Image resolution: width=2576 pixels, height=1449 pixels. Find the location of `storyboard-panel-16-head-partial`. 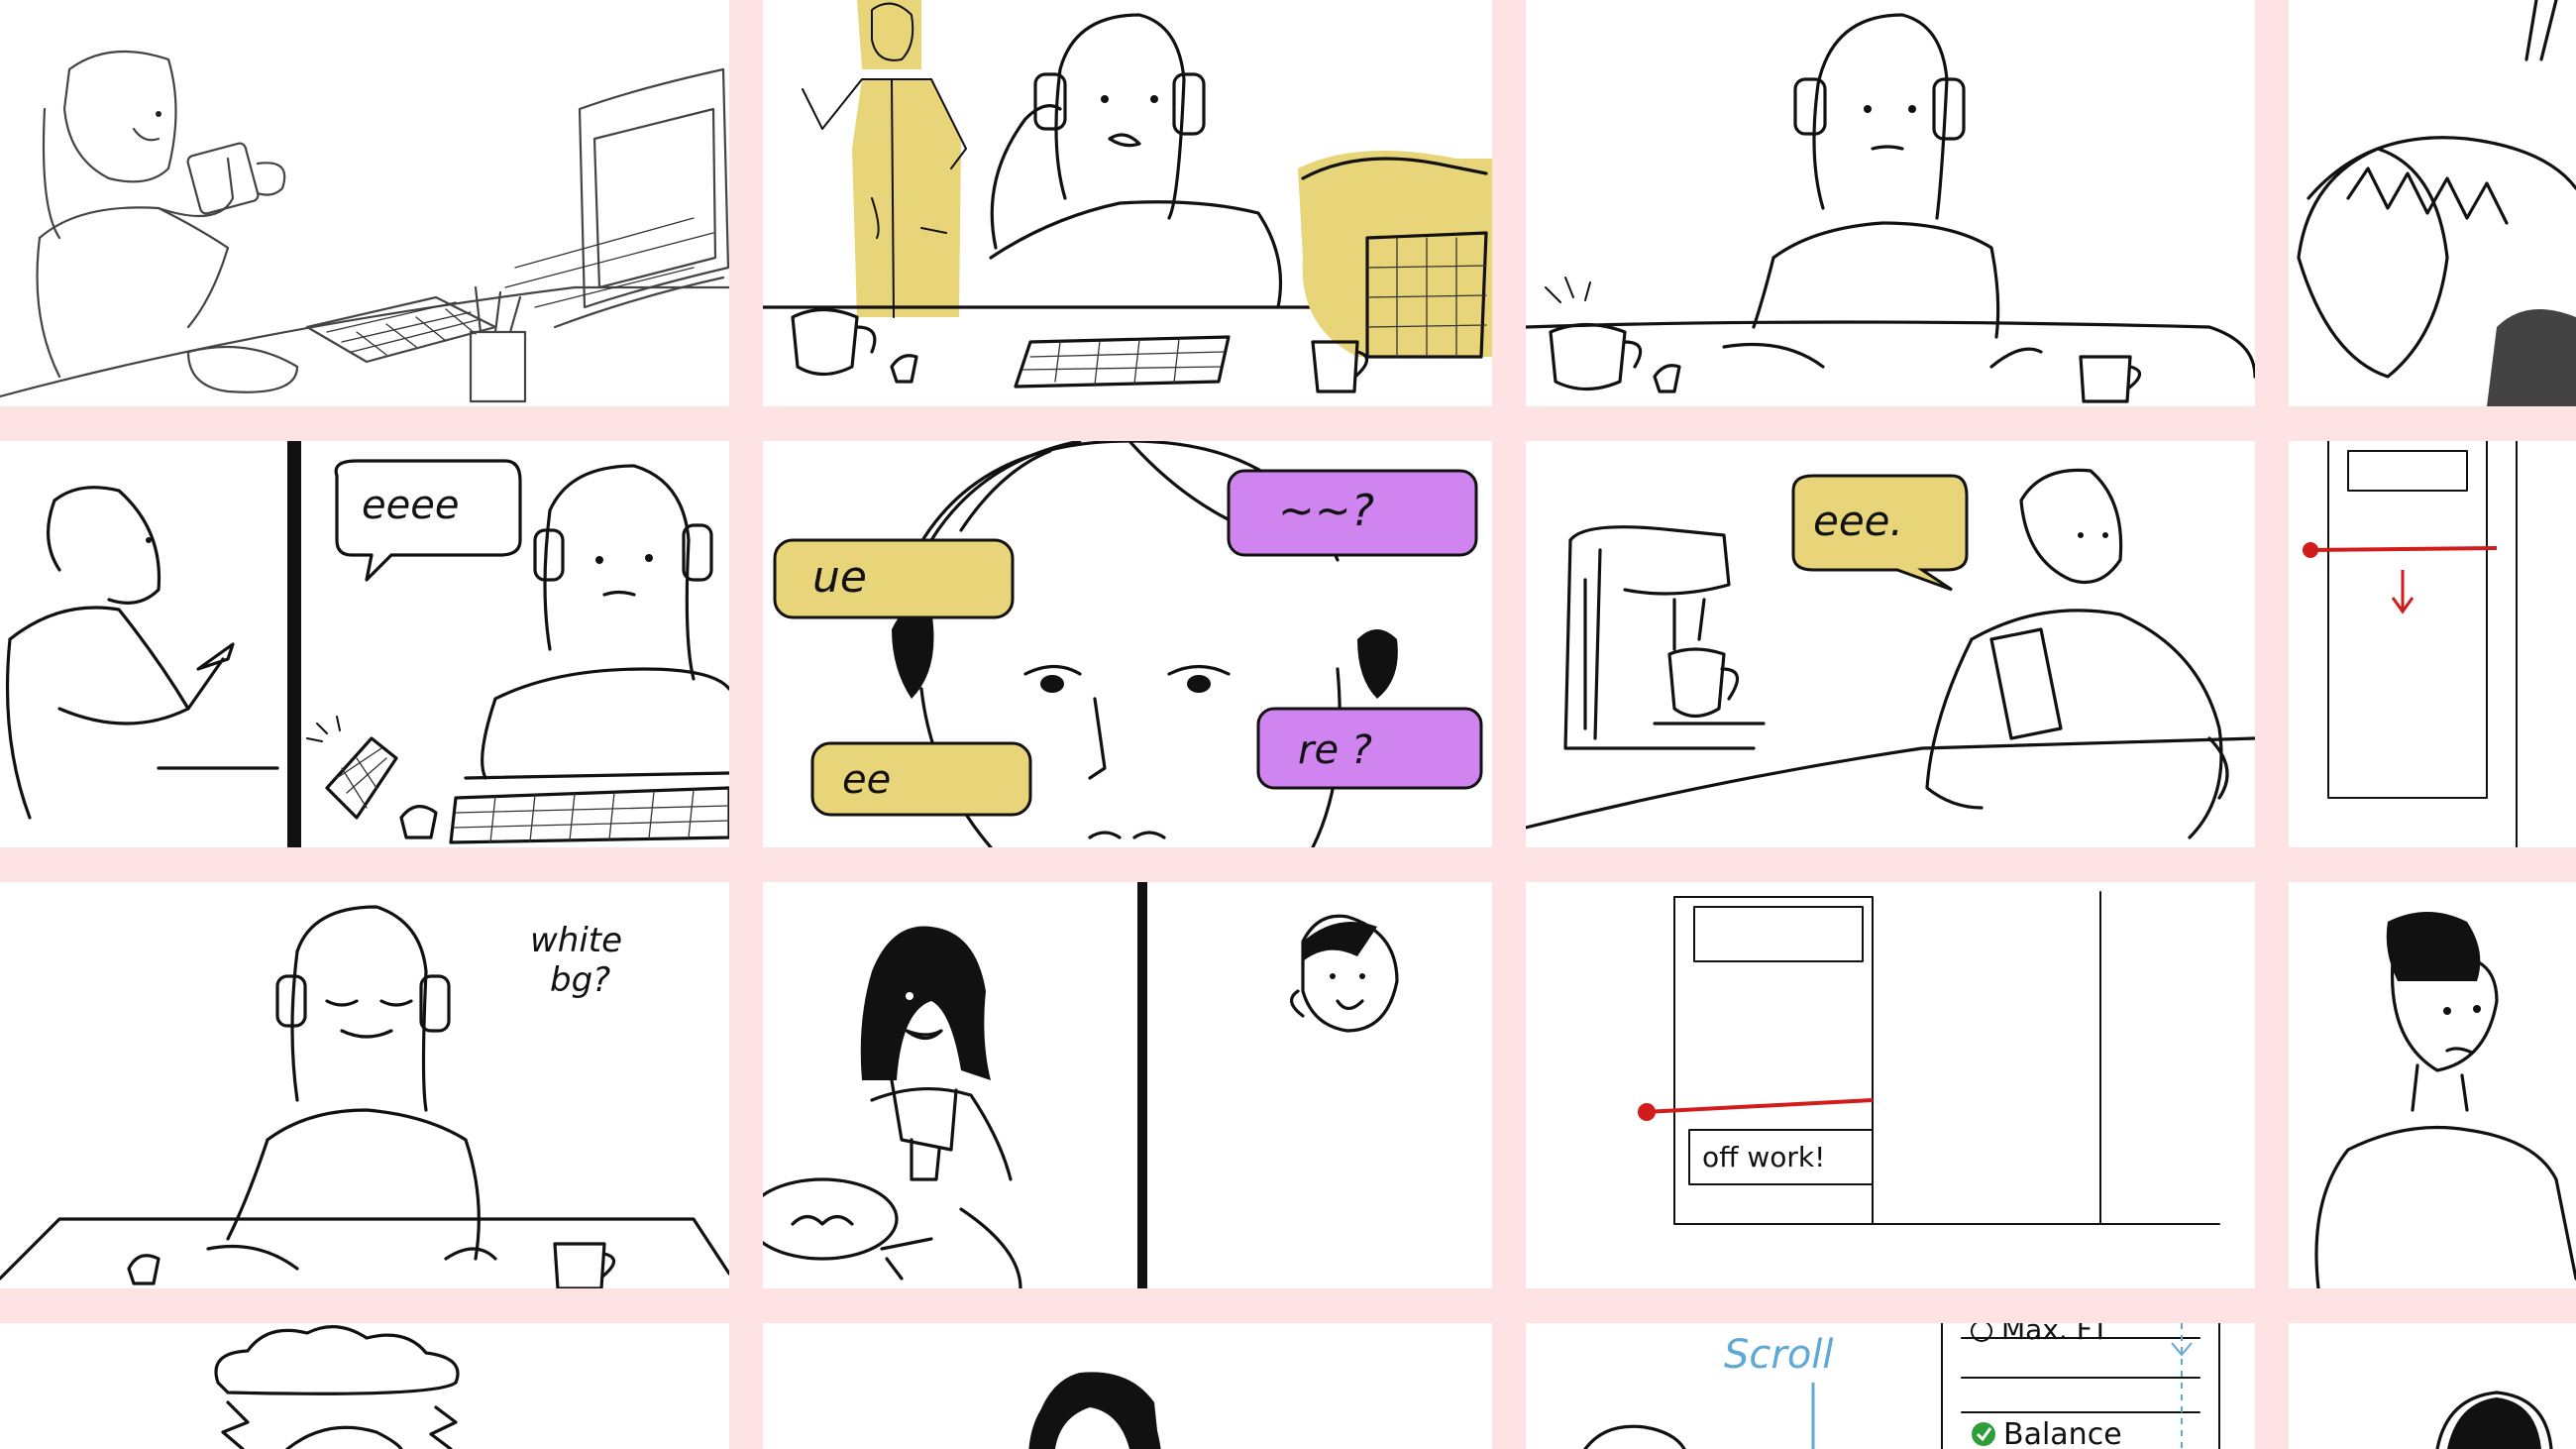

storyboard-panel-16-head-partial is located at coordinates (2432, 1386).